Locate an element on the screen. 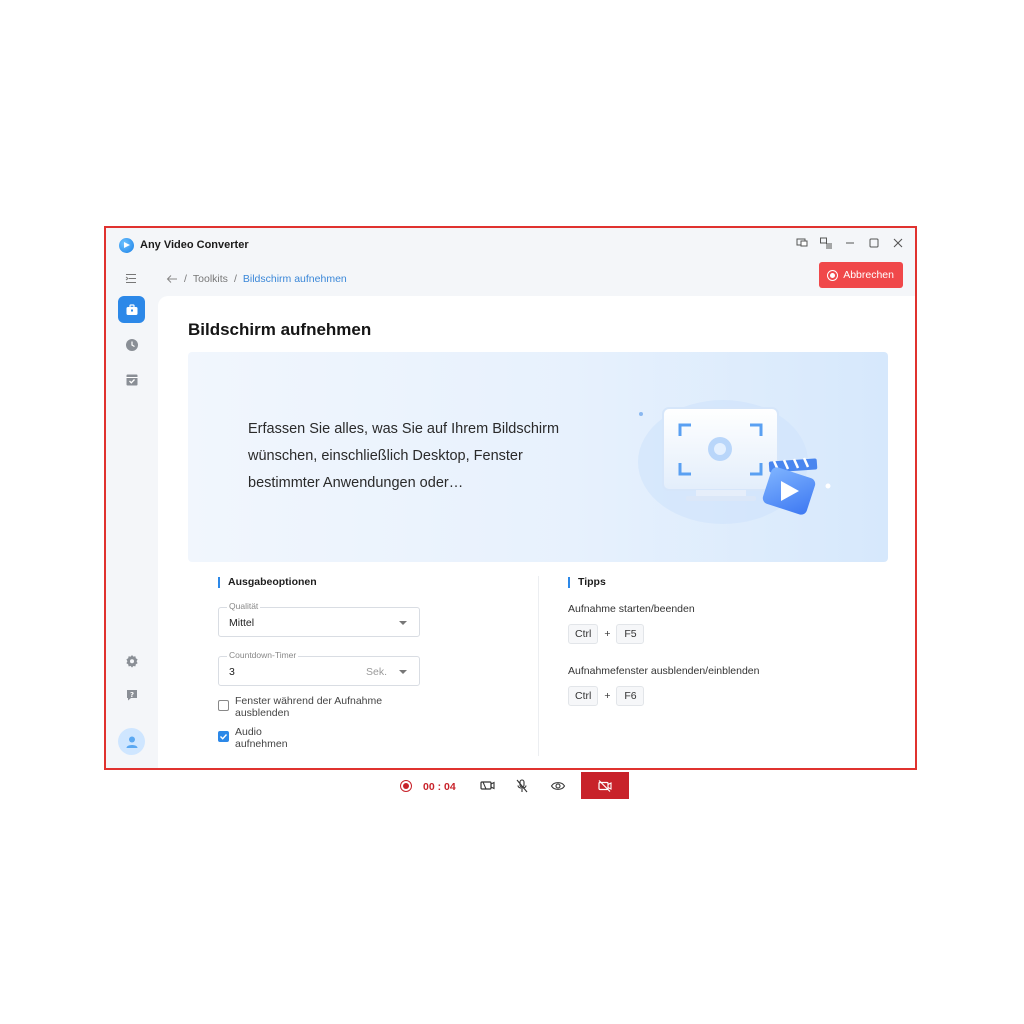  user-avatar is located at coordinates (131, 741).